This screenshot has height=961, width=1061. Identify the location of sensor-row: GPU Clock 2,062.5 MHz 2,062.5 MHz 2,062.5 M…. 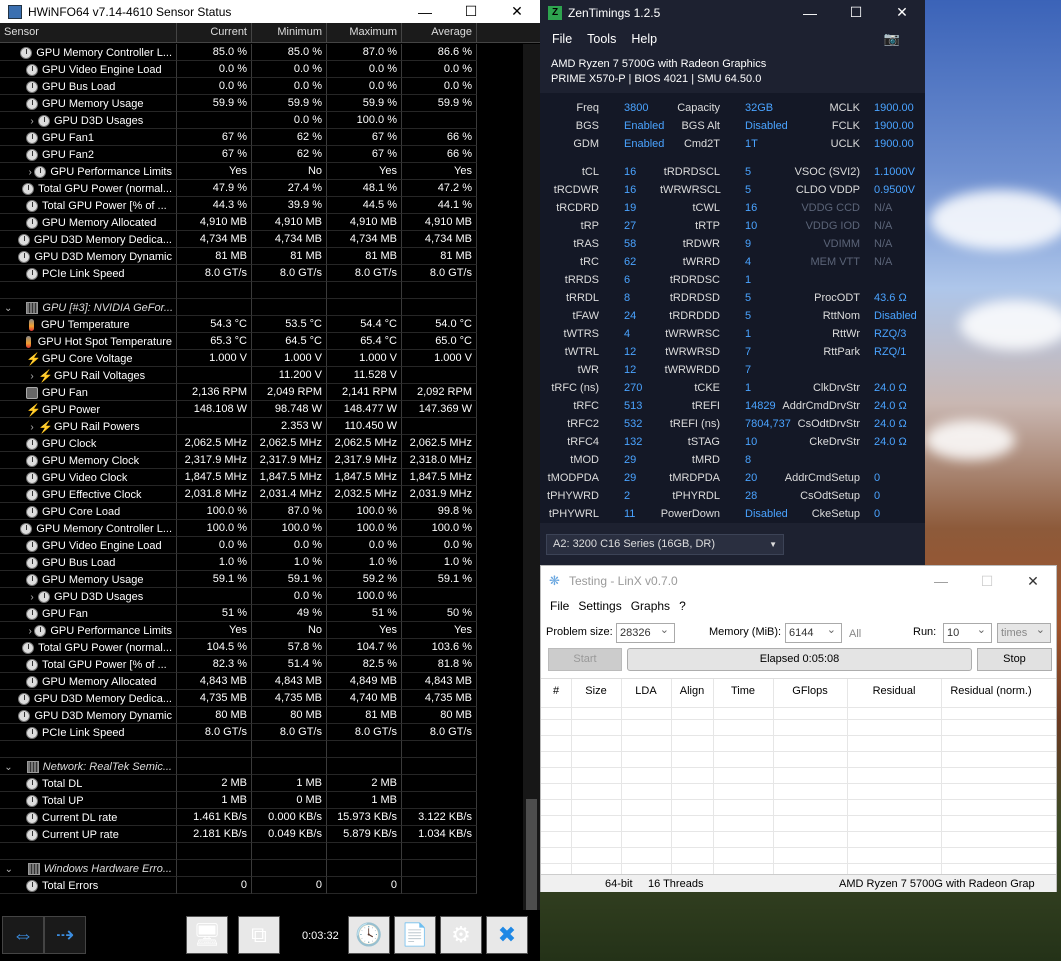
(261, 443).